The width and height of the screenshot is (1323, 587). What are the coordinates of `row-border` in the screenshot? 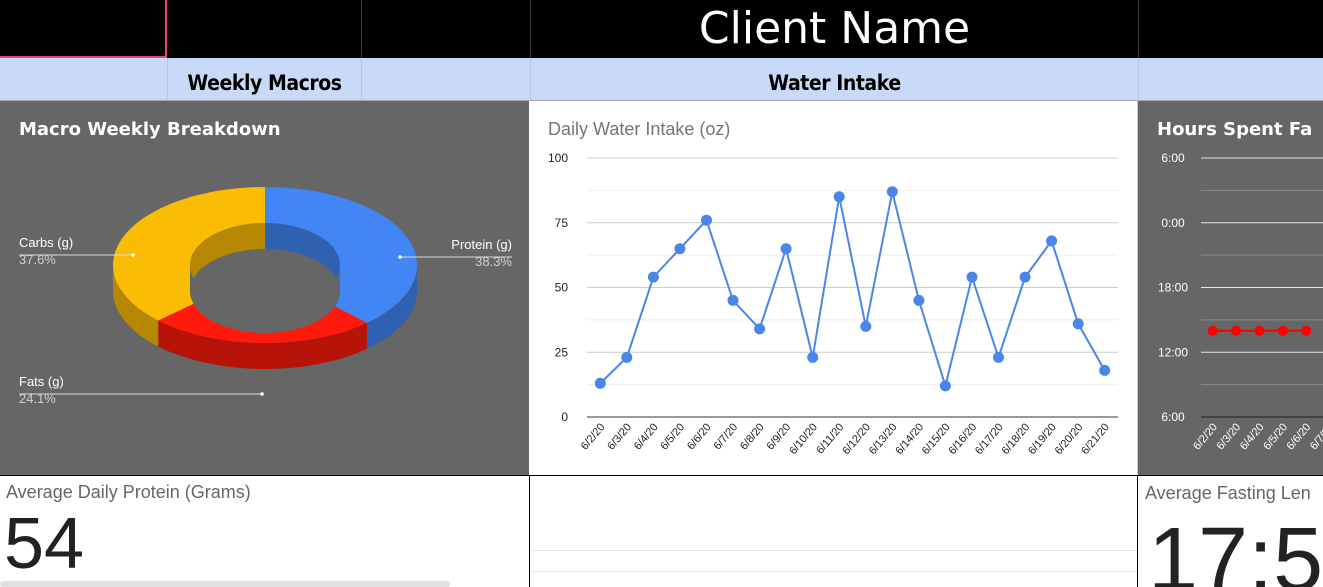 It's located at (661, 475).